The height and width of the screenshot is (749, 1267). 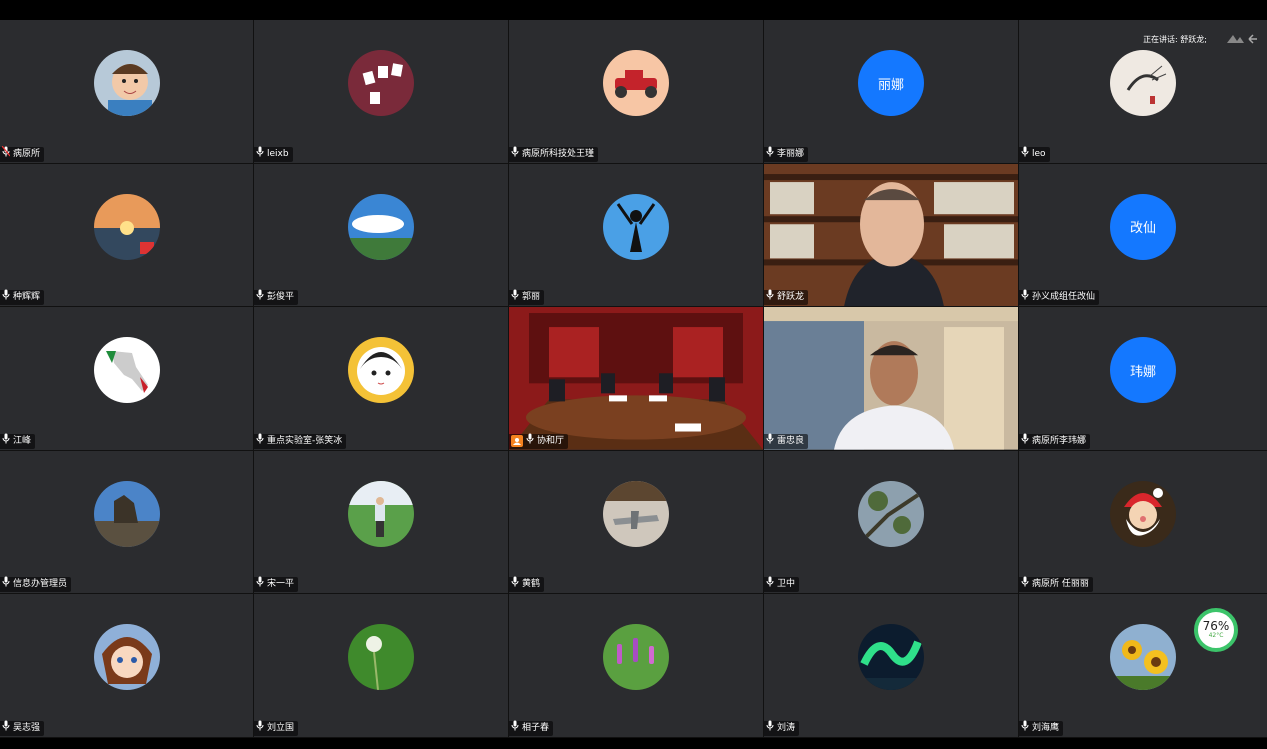 I want to click on participant-name: 病原所, so click(x=27, y=153).